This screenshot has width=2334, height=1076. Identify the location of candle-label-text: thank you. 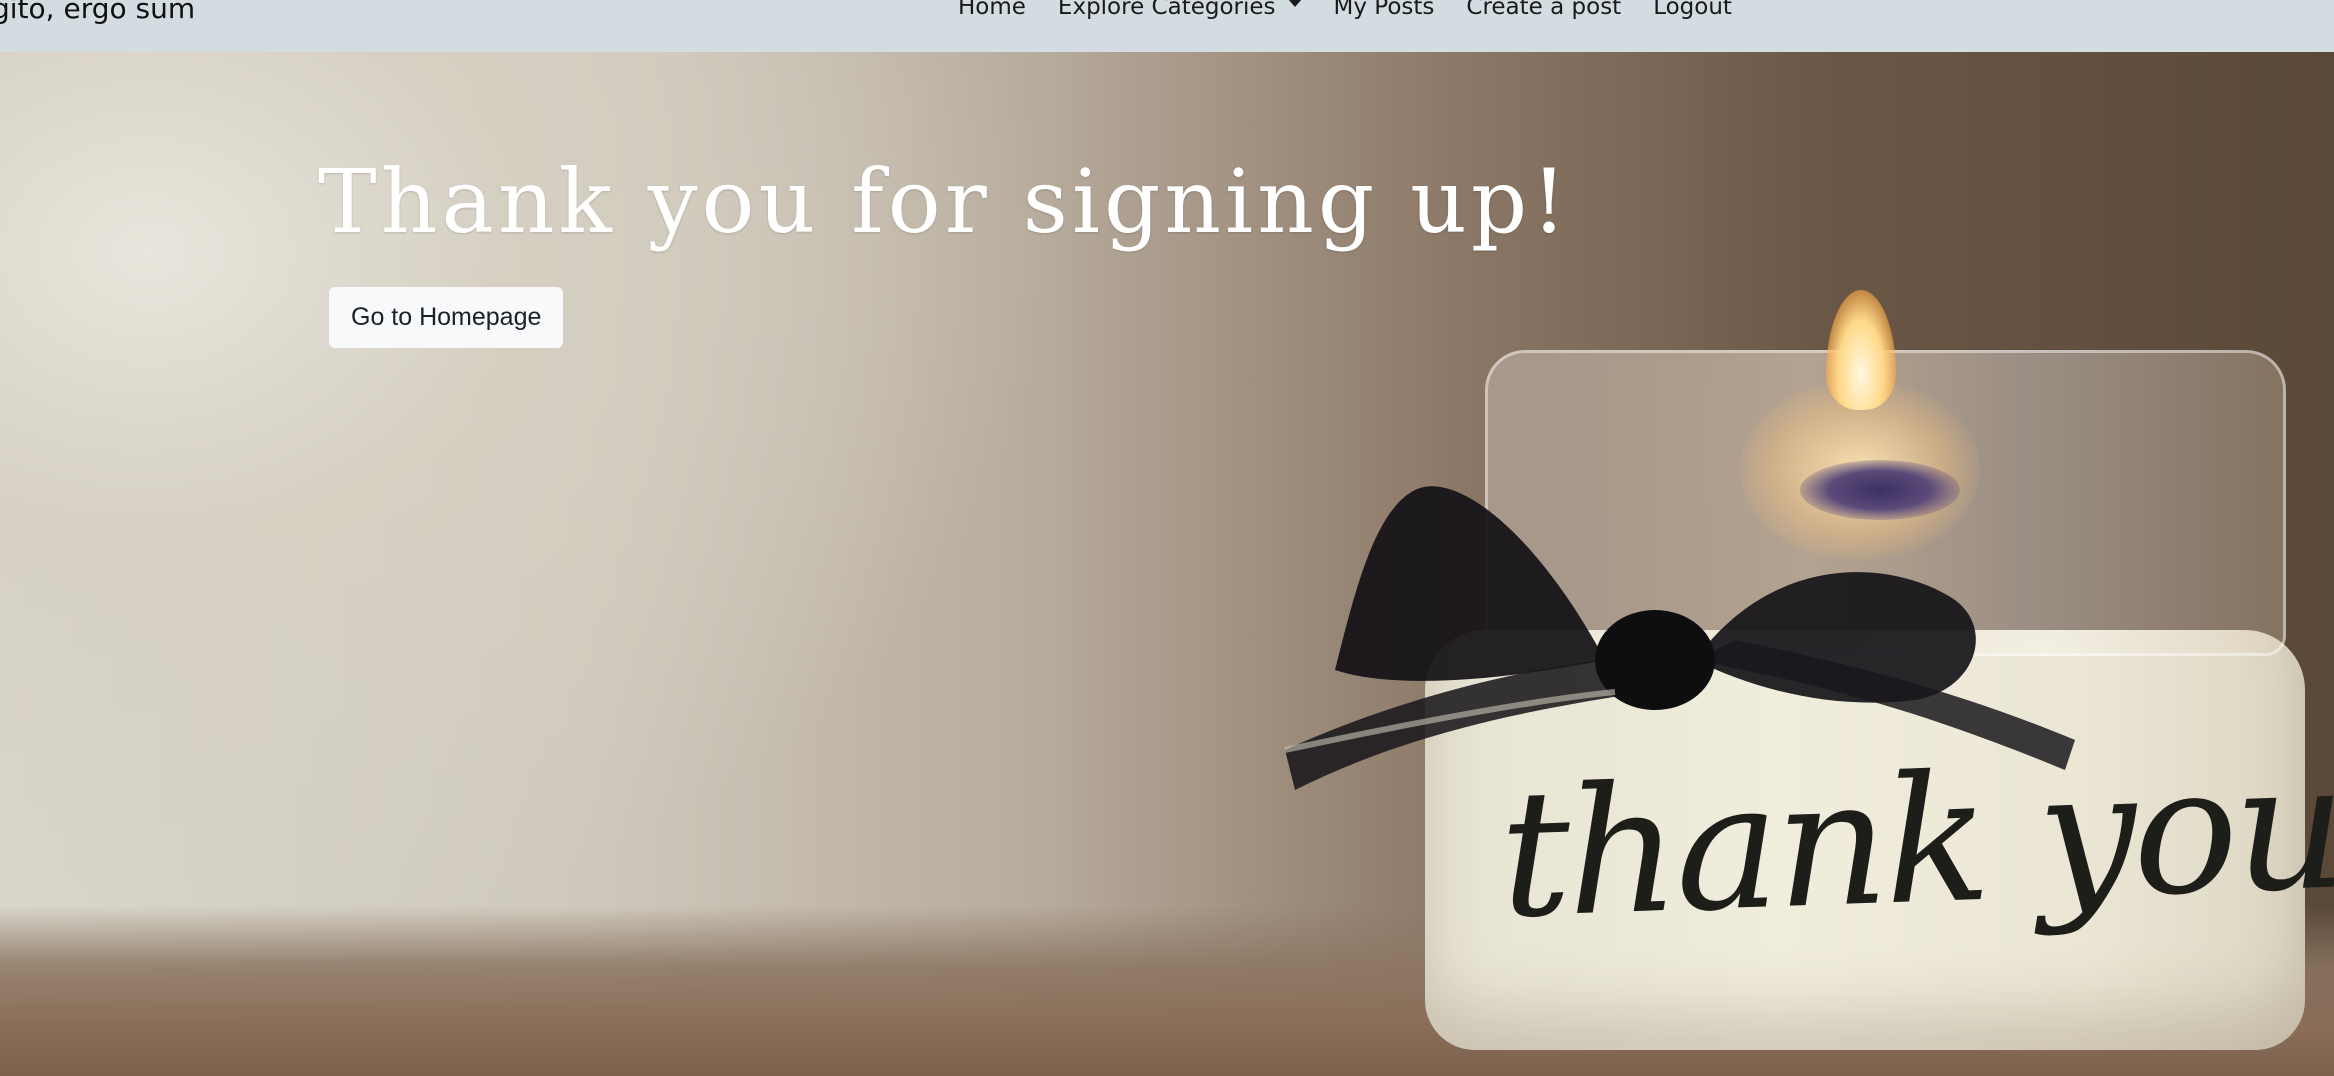
(1915, 841).